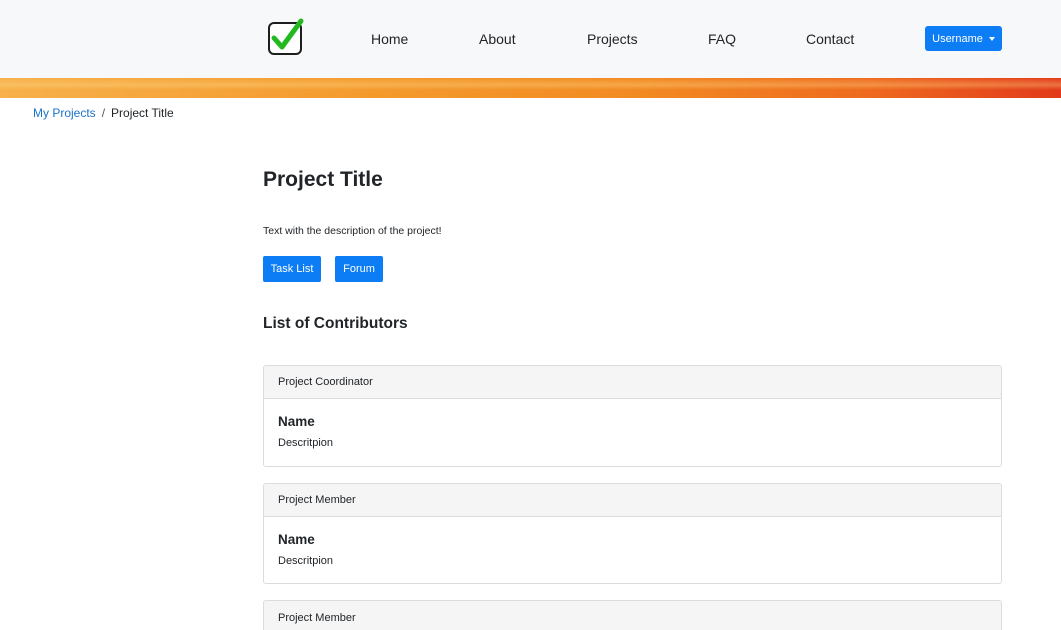  Describe the element at coordinates (142, 113) in the screenshot. I see `breadcrumb-current: Project Title` at that location.